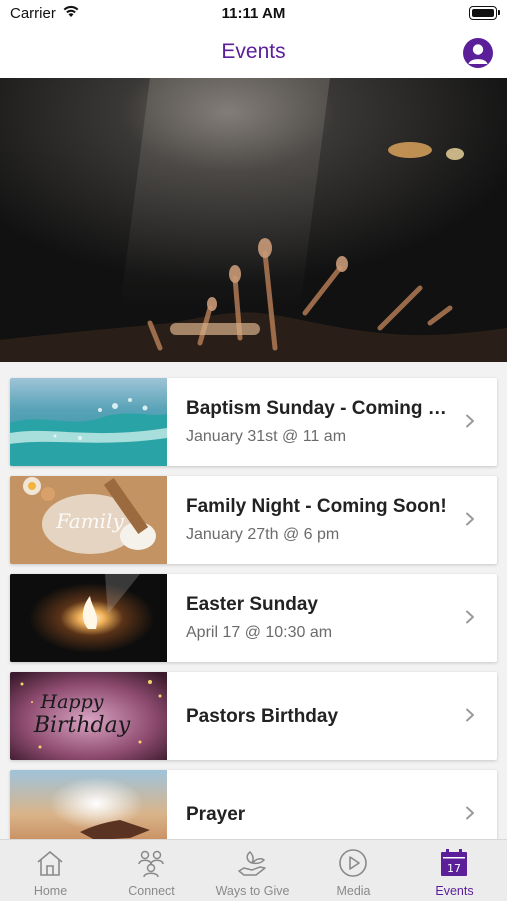 The image size is (507, 901). What do you see at coordinates (151, 864) in the screenshot?
I see `connect-icon` at bounding box center [151, 864].